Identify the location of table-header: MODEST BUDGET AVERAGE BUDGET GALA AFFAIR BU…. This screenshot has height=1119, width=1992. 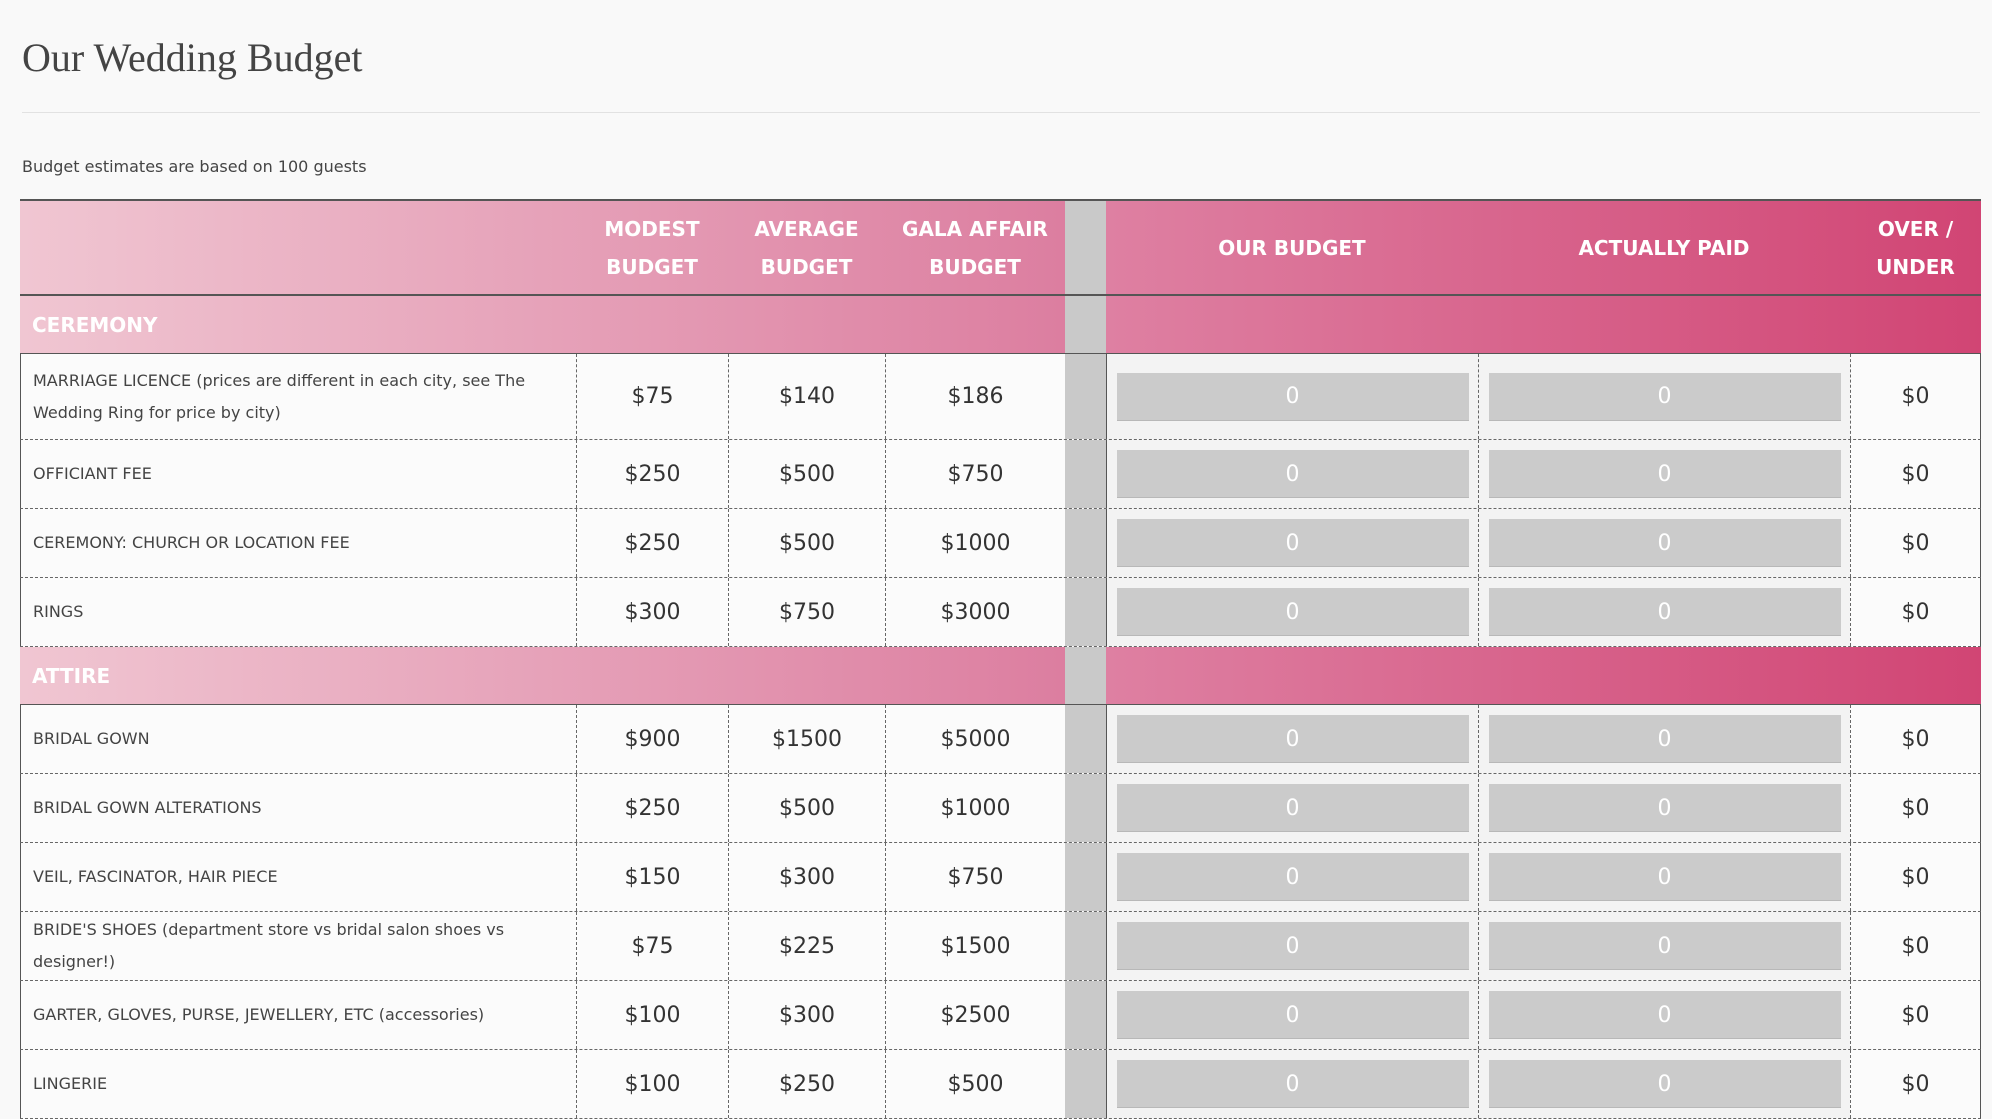
(1000, 247).